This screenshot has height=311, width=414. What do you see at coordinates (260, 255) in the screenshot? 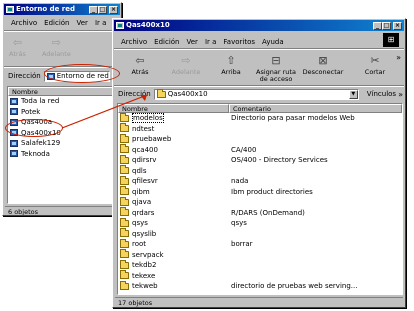
I see `folder-row: servpack` at bounding box center [260, 255].